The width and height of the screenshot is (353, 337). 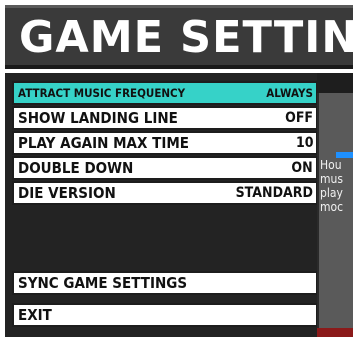 I want to click on setting-attract-music-frequency: ATTRACT MUSIC FREQUENCY ALWAYS, so click(x=165, y=93).